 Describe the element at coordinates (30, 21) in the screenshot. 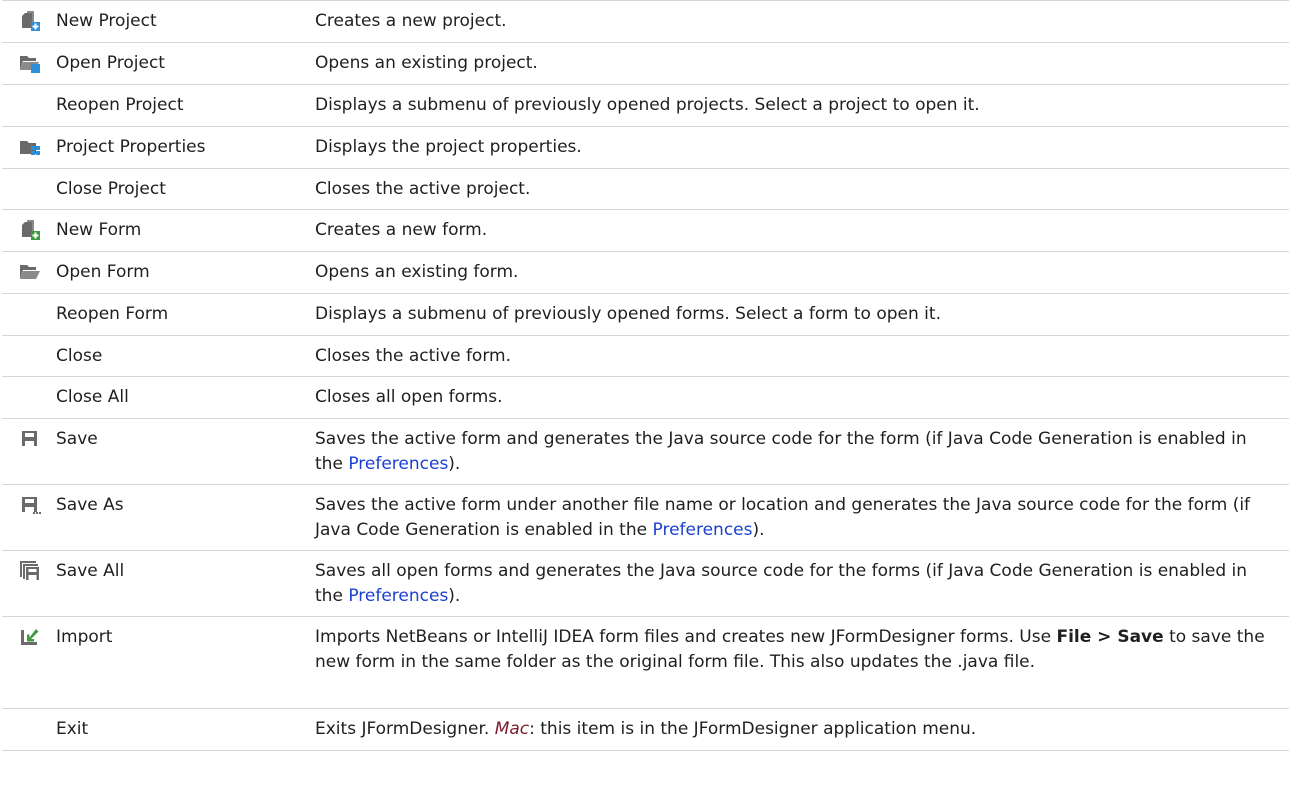

I see `new-project-icon` at that location.